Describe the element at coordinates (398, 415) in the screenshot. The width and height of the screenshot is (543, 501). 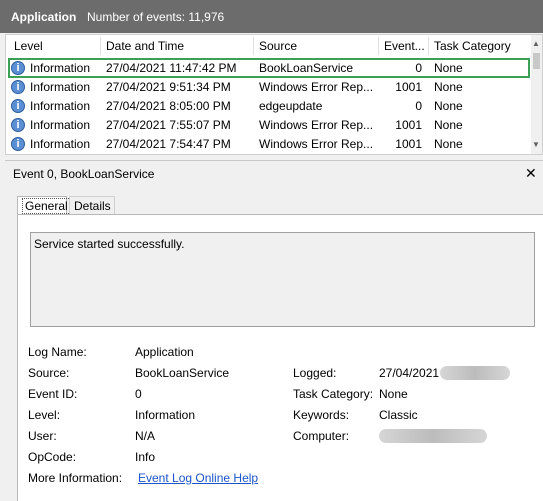
I see `keywords-value: Classic` at that location.